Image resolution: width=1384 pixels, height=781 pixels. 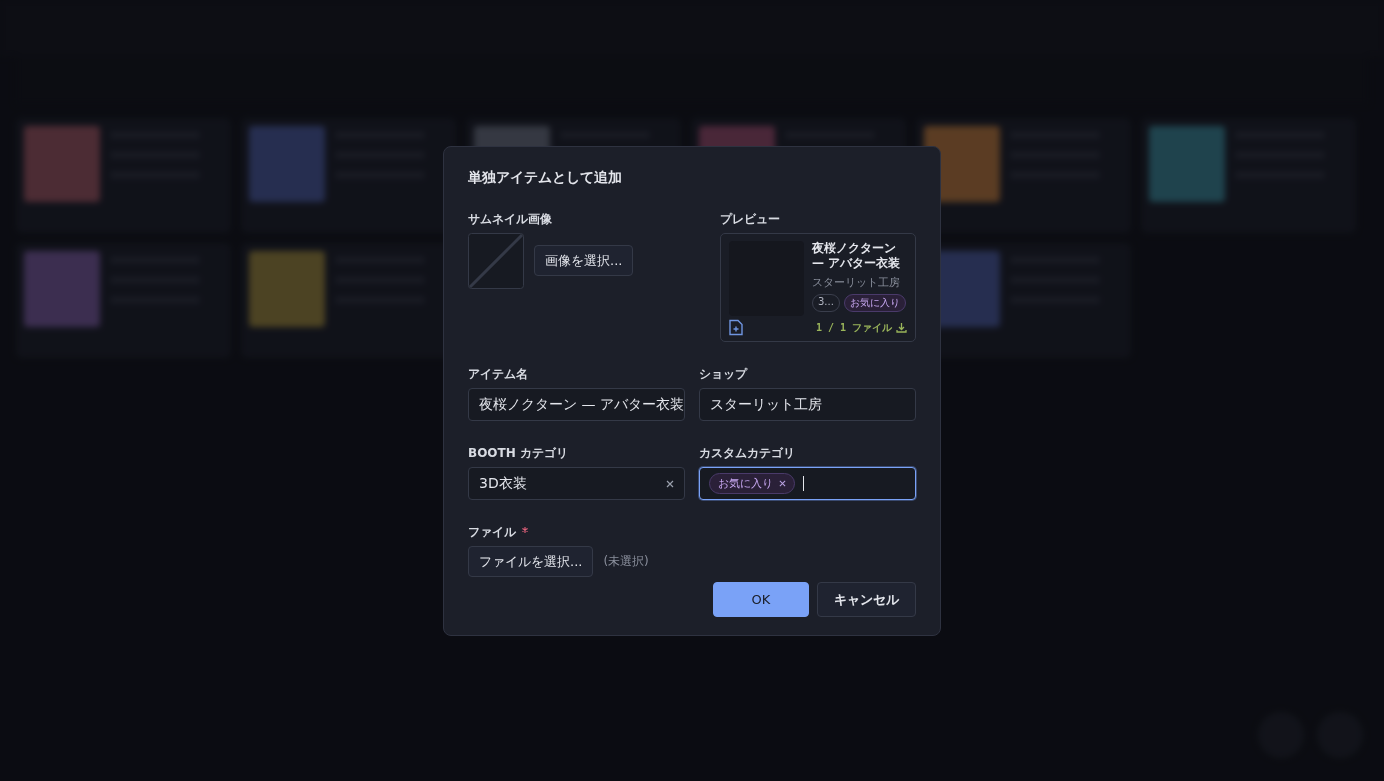 What do you see at coordinates (496, 261) in the screenshot?
I see `empty-thumbnail-icon` at bounding box center [496, 261].